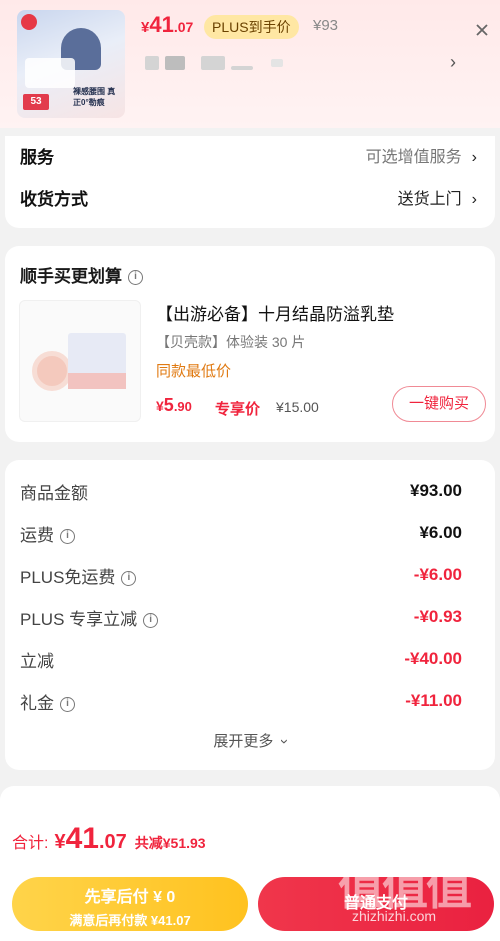 The width and height of the screenshot is (500, 941). I want to click on watermark-url: zhizhizhi.com, so click(394, 916).